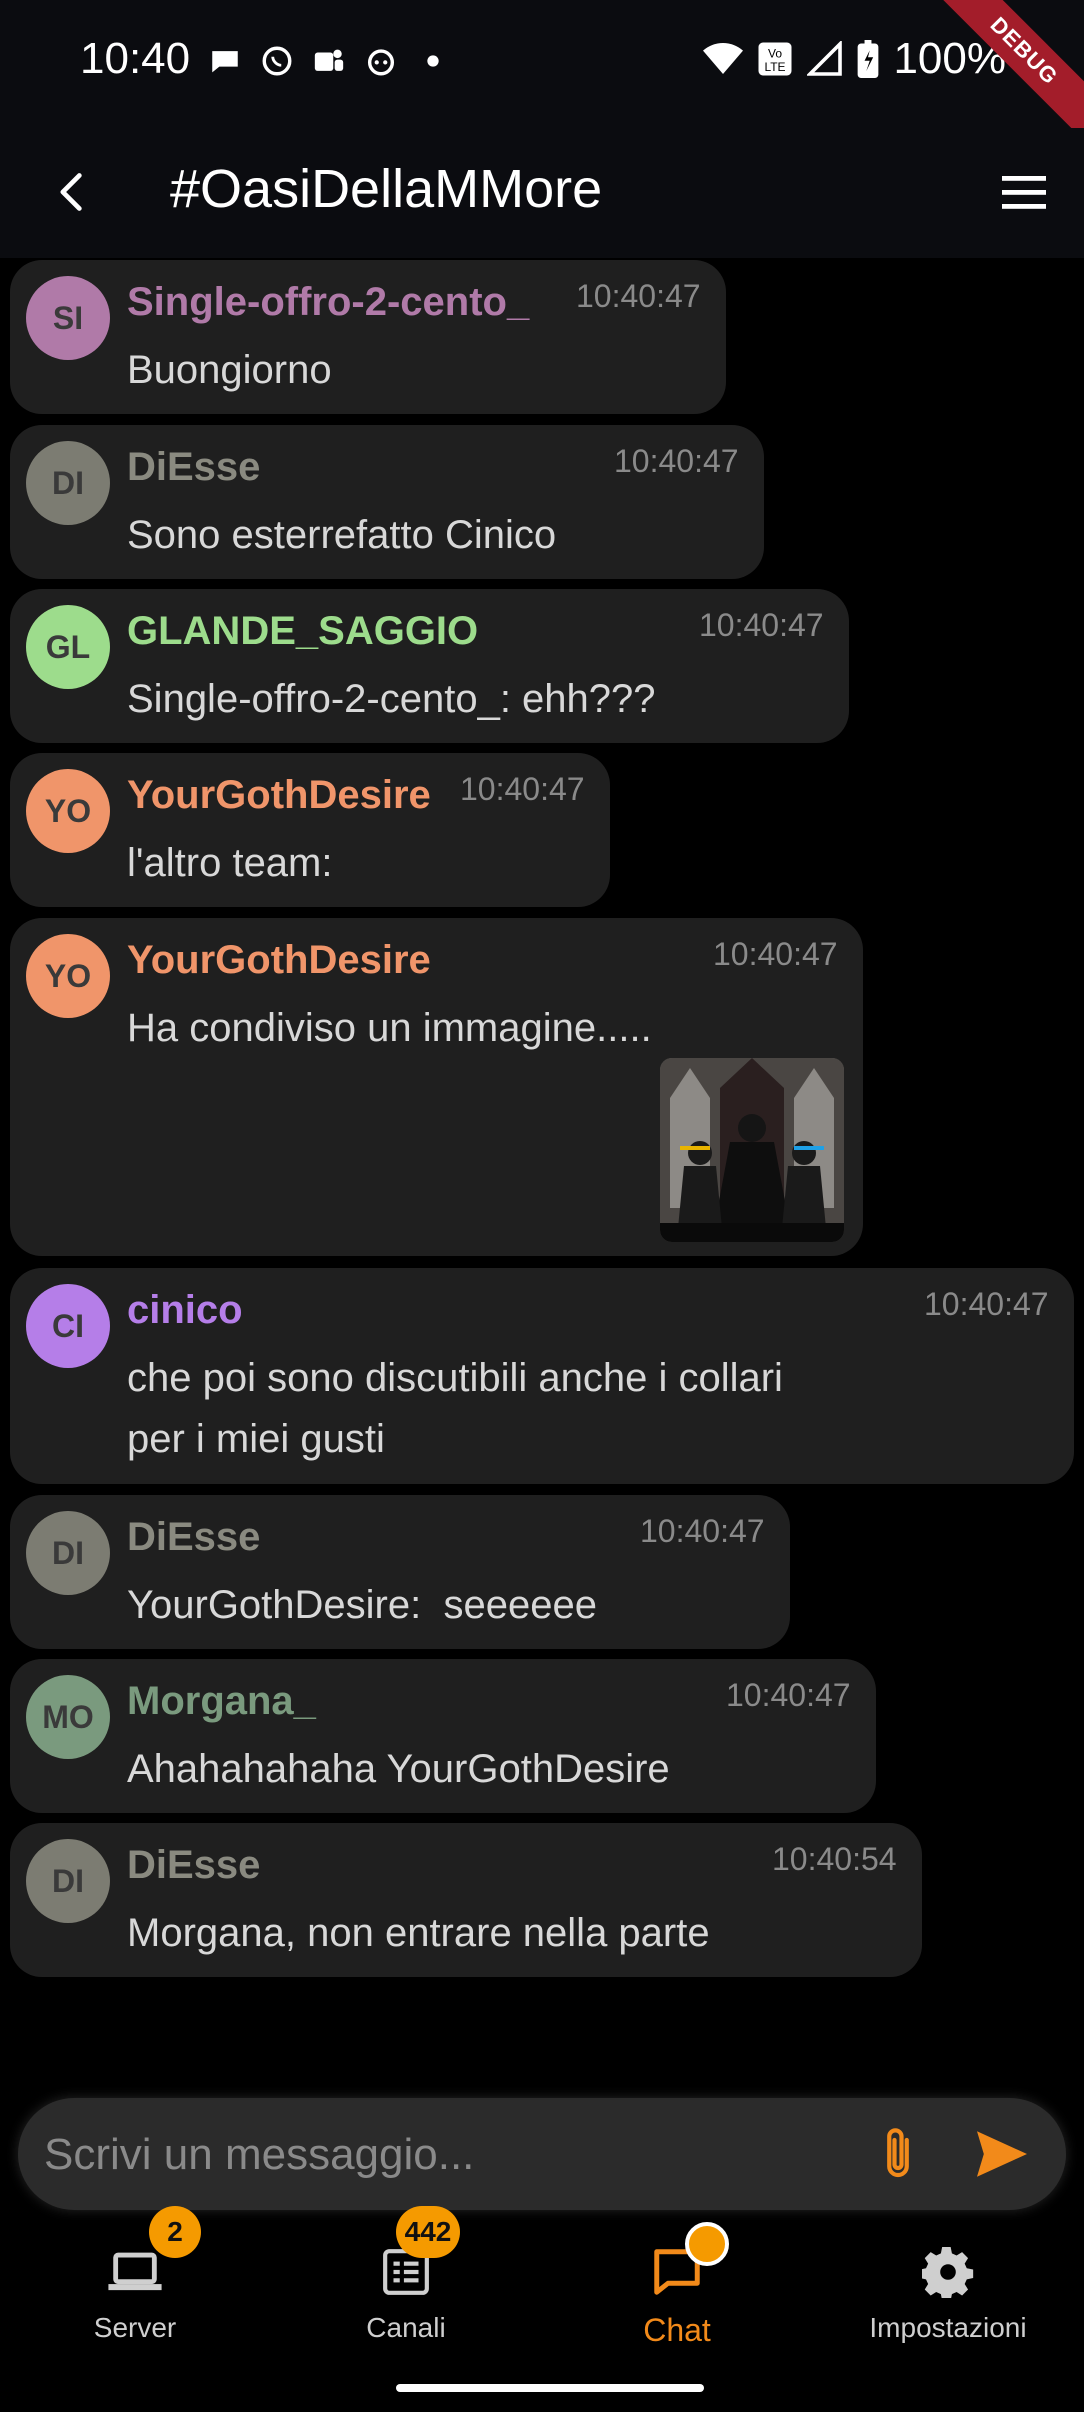 The image size is (1084, 2412). What do you see at coordinates (433, 61) in the screenshot?
I see `dot-icon` at bounding box center [433, 61].